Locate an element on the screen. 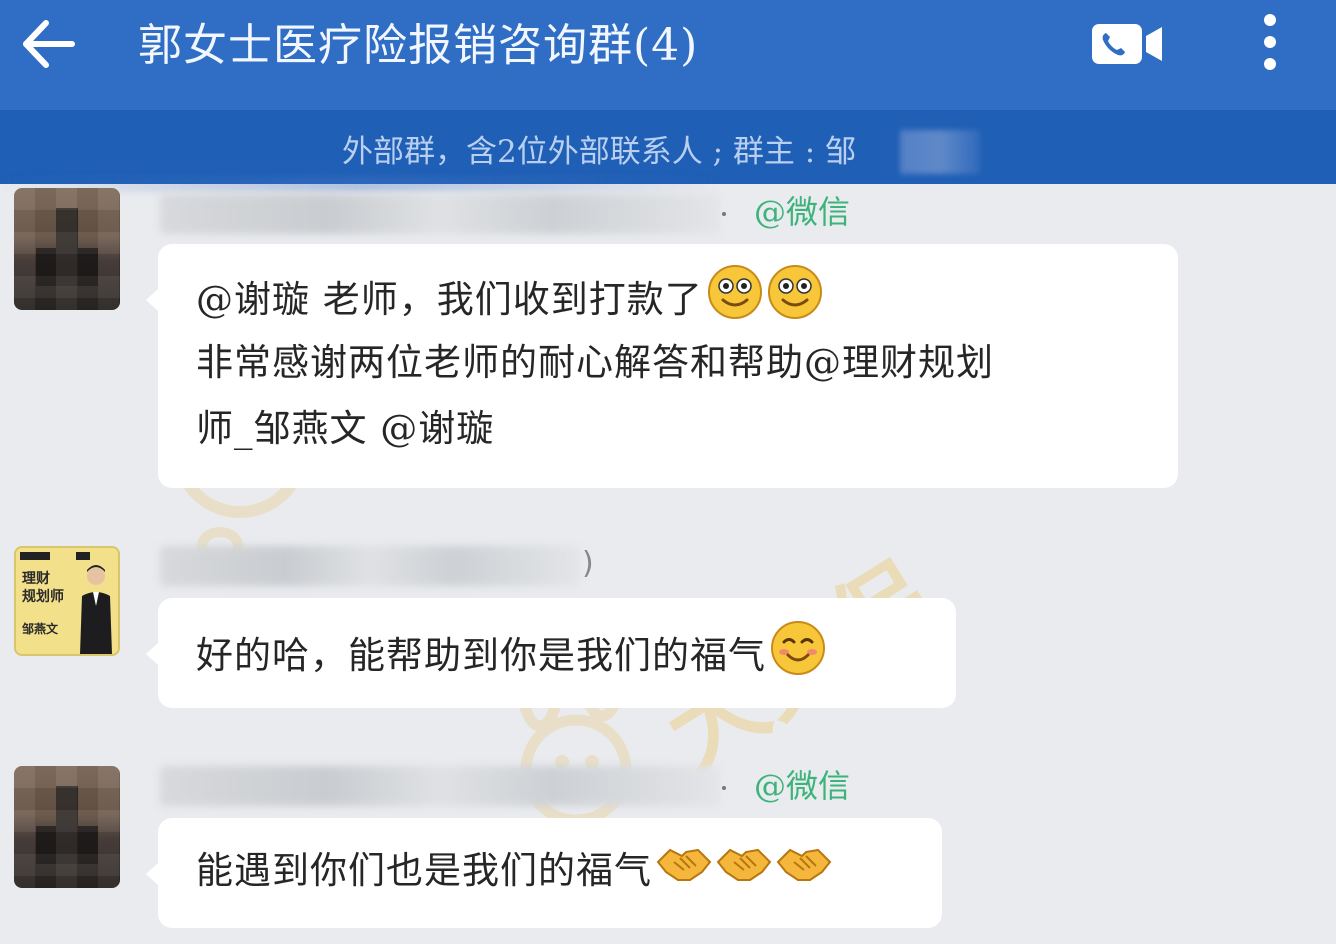  message-line: @谢璇 老师，我们收到打款了 is located at coordinates (668, 297).